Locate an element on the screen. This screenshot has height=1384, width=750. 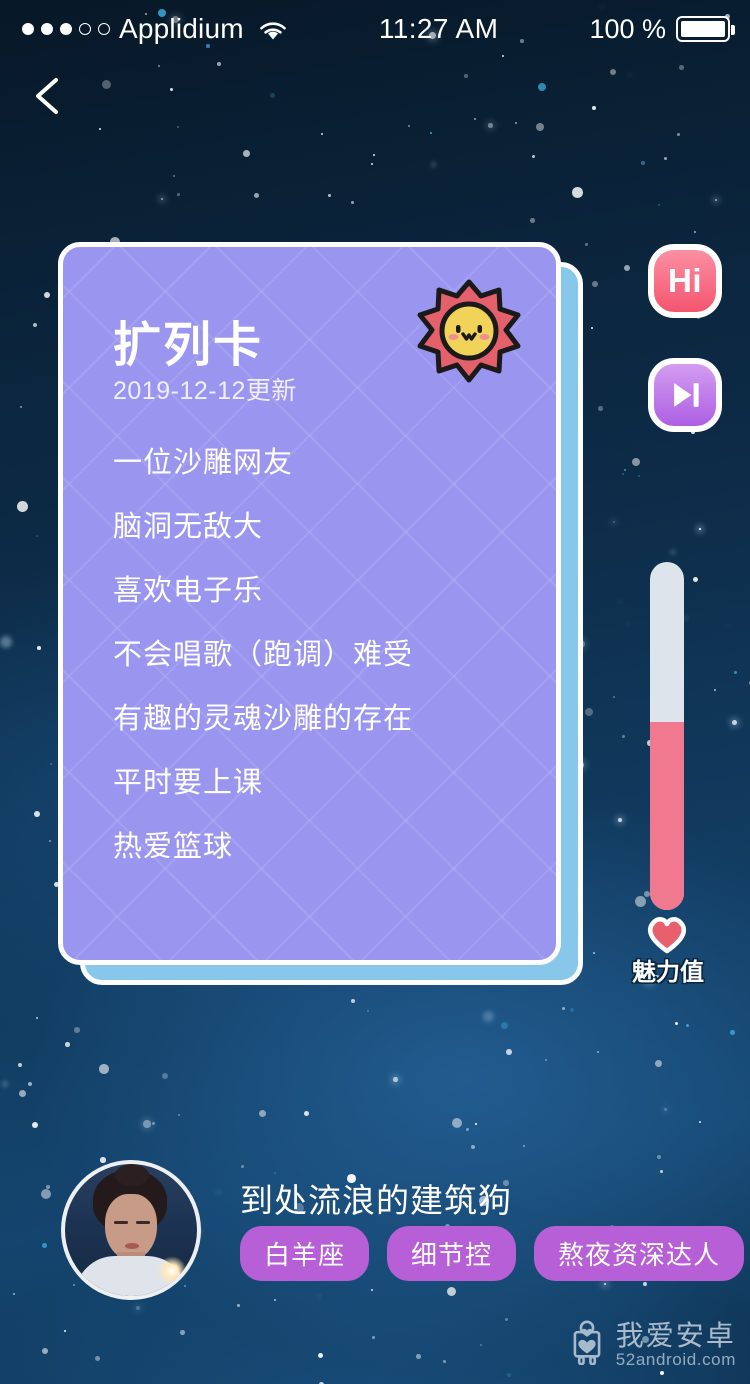
sun-sticker-icon is located at coordinates (469, 332).